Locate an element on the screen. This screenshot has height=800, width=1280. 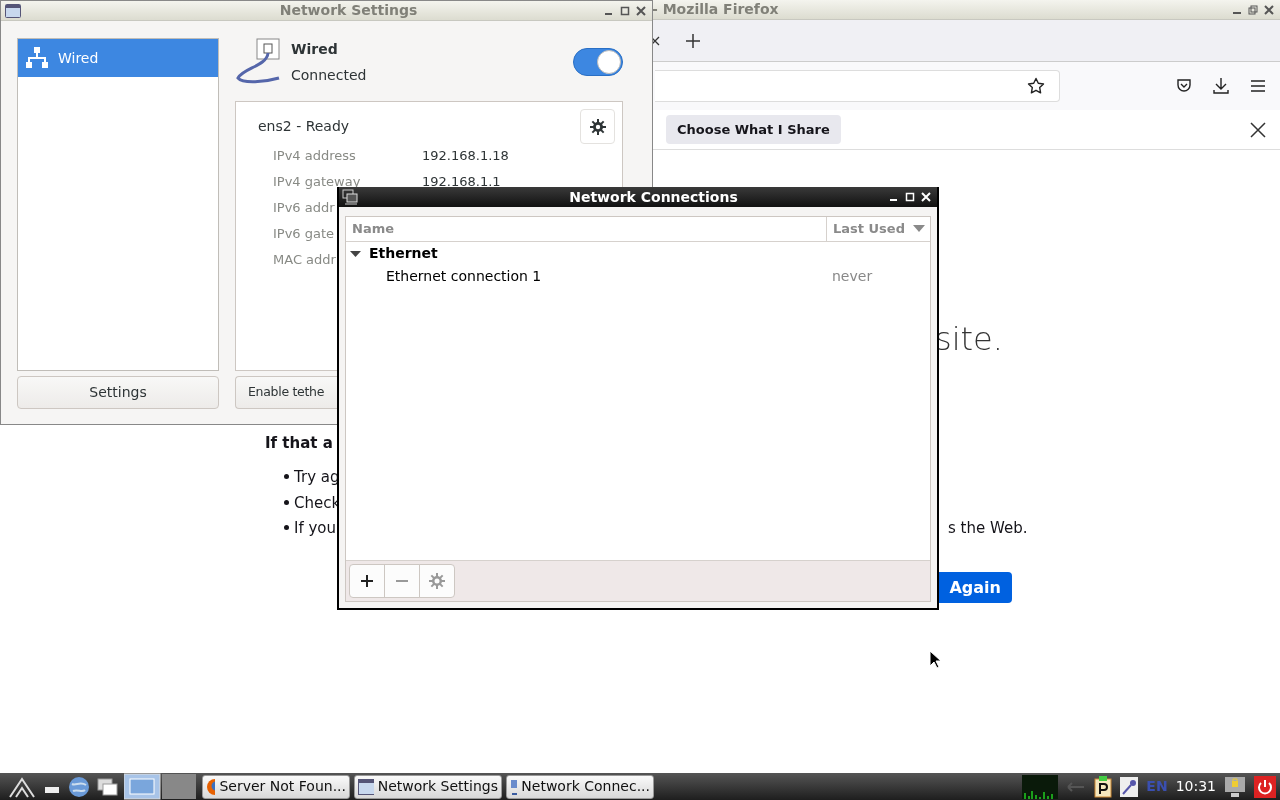
connection-name: Ethernet connection 1 is located at coordinates (586, 276).